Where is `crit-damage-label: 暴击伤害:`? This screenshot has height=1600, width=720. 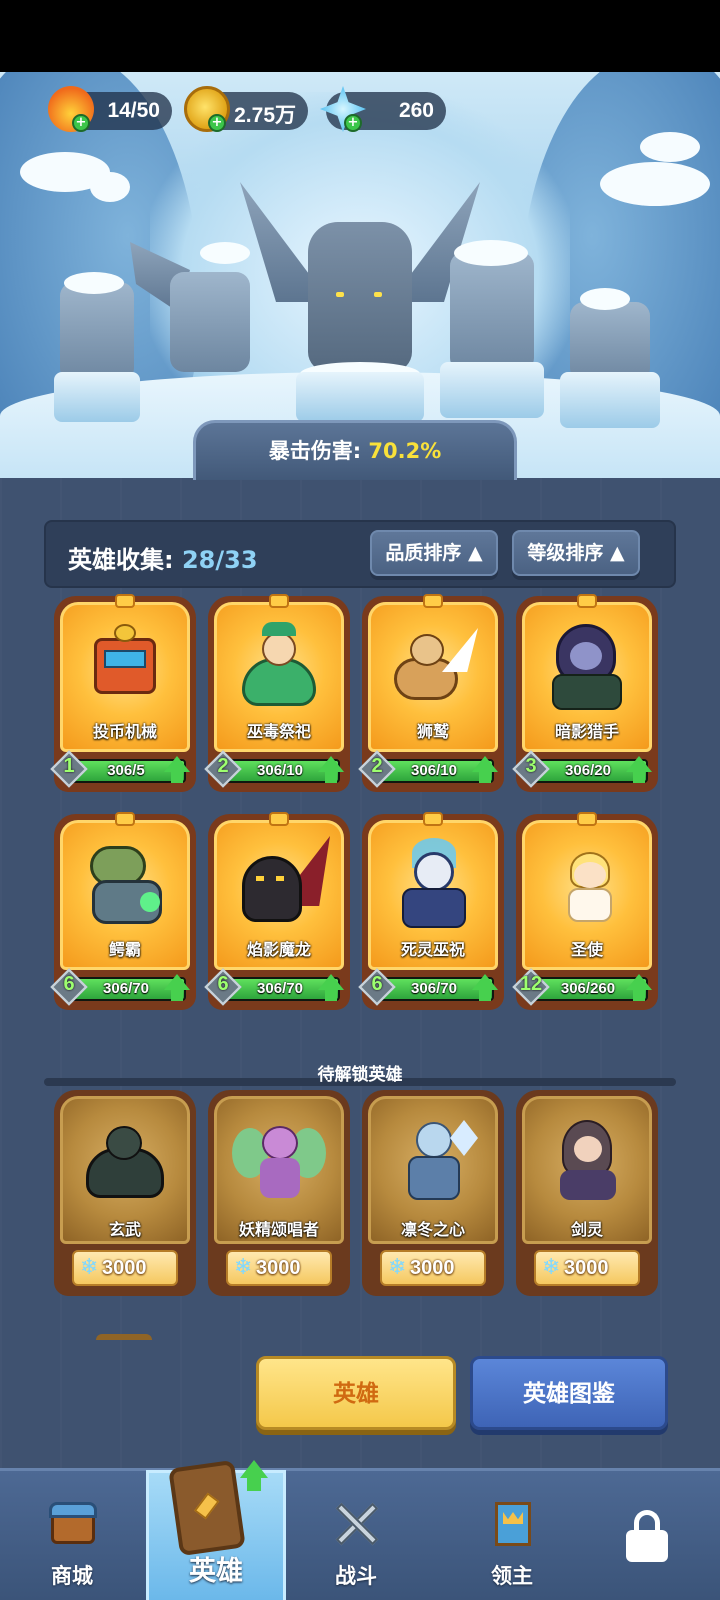 crit-damage-label: 暴击伤害: is located at coordinates (315, 451).